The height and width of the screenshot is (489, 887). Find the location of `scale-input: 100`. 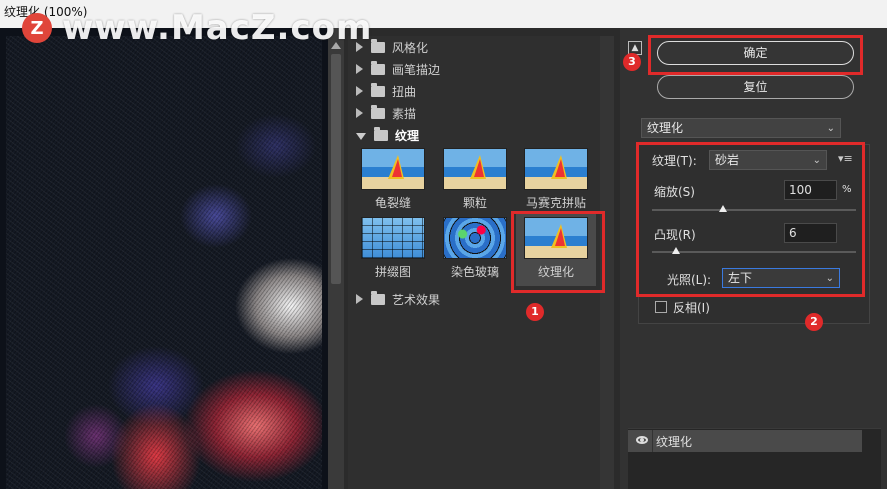

scale-input: 100 is located at coordinates (810, 190).